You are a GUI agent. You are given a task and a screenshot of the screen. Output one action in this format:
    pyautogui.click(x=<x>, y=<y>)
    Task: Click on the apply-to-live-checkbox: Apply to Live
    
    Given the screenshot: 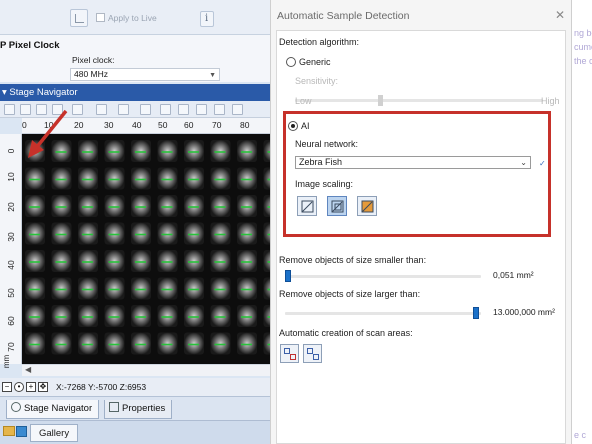 What is the action you would take?
    pyautogui.click(x=126, y=18)
    